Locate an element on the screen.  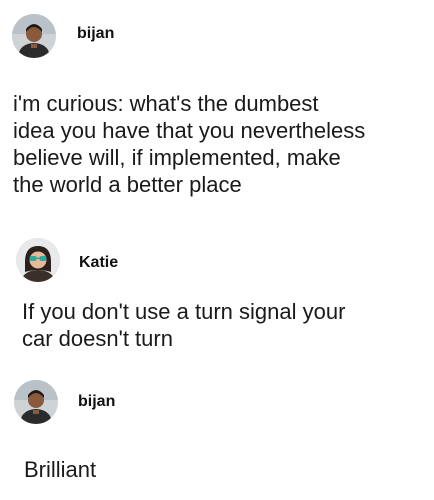
post-body: Brilliant is located at coordinates (60, 469).